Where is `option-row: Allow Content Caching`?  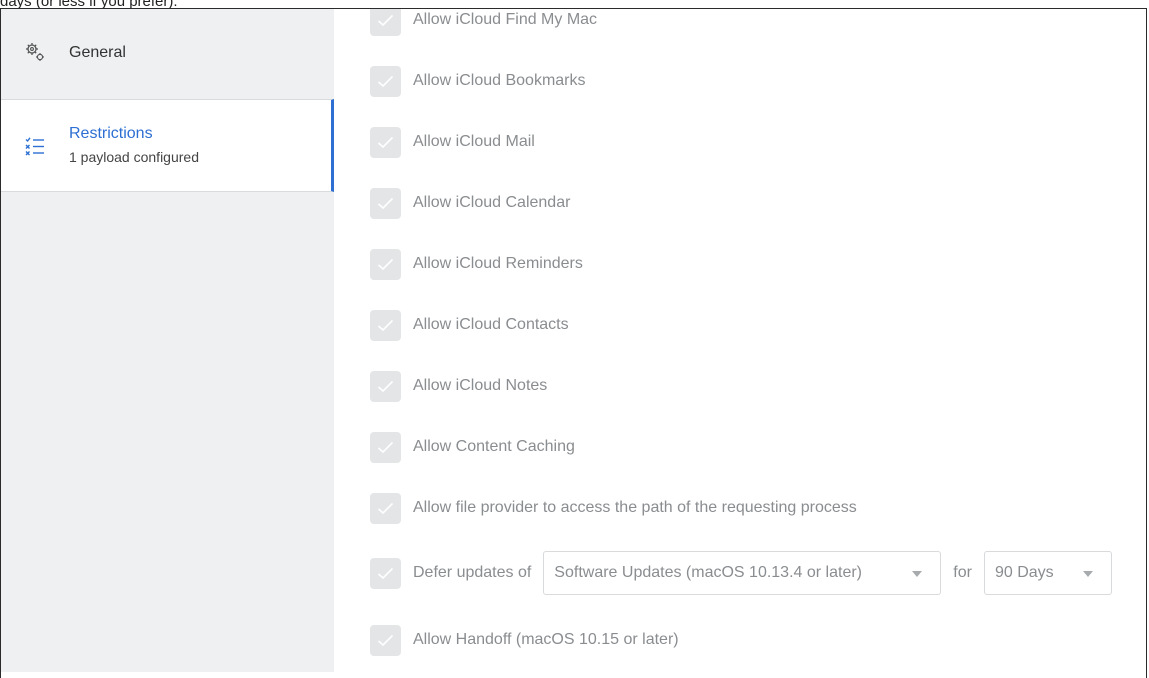
option-row: Allow Content Caching is located at coordinates (472, 447).